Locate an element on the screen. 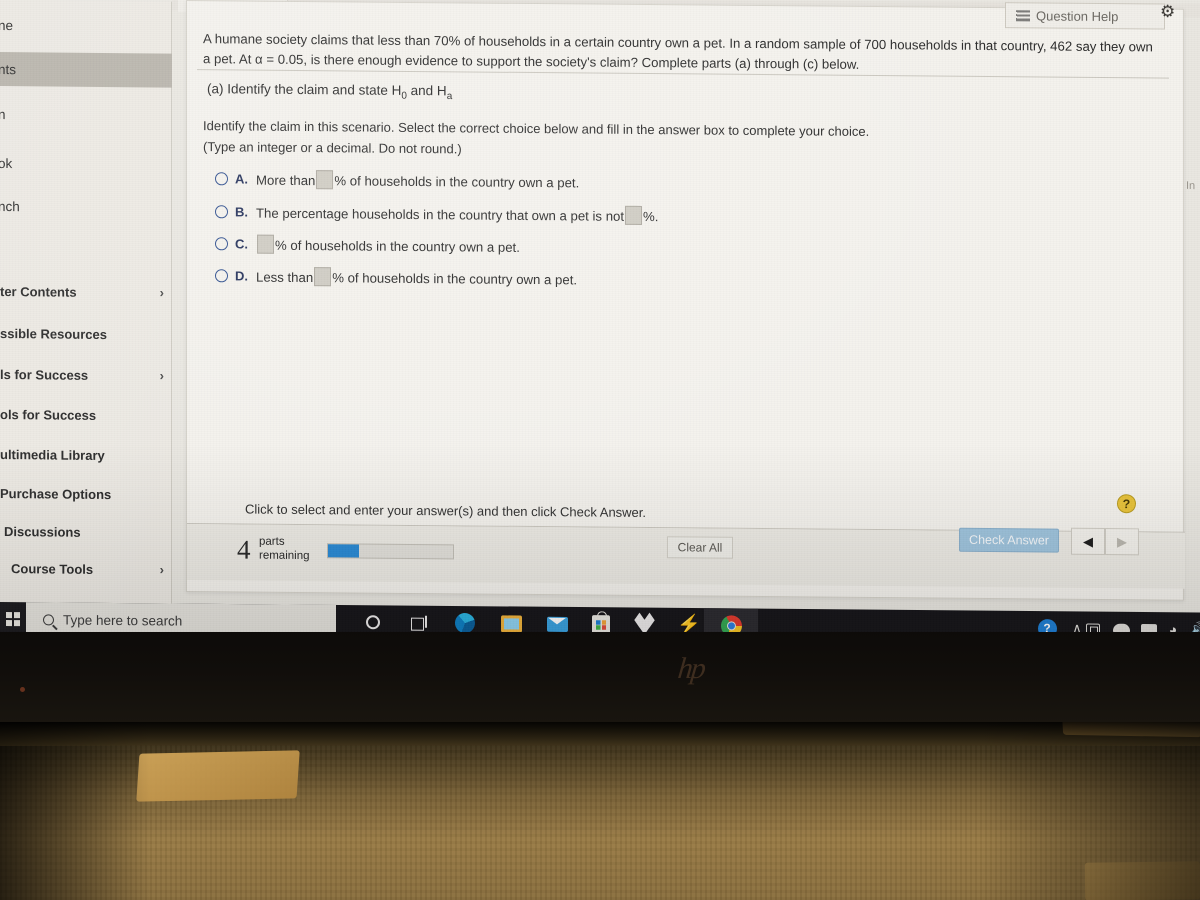 The width and height of the screenshot is (1200, 900). mail-icon is located at coordinates (557, 619).